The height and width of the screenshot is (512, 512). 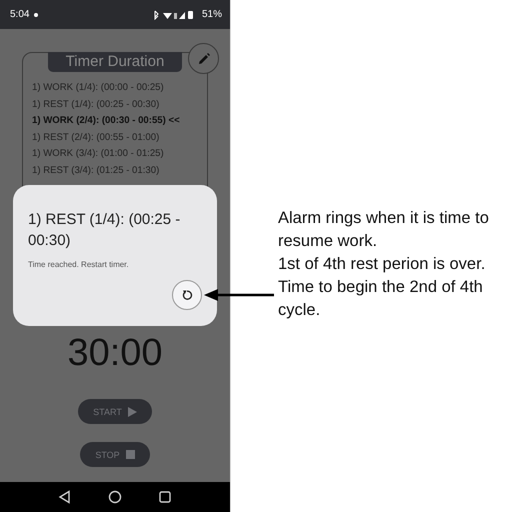 What do you see at coordinates (115, 411) in the screenshot?
I see `timer-button: START` at bounding box center [115, 411].